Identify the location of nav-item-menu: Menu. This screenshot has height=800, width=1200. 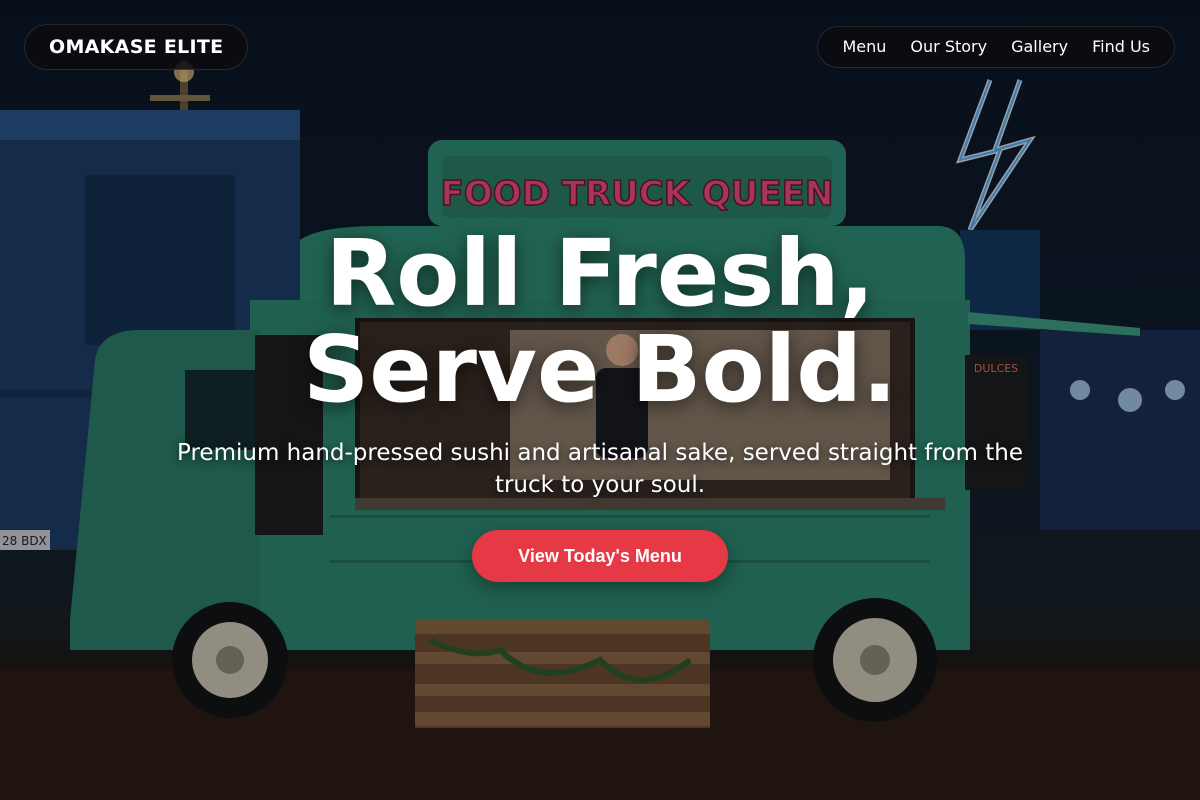
(864, 47).